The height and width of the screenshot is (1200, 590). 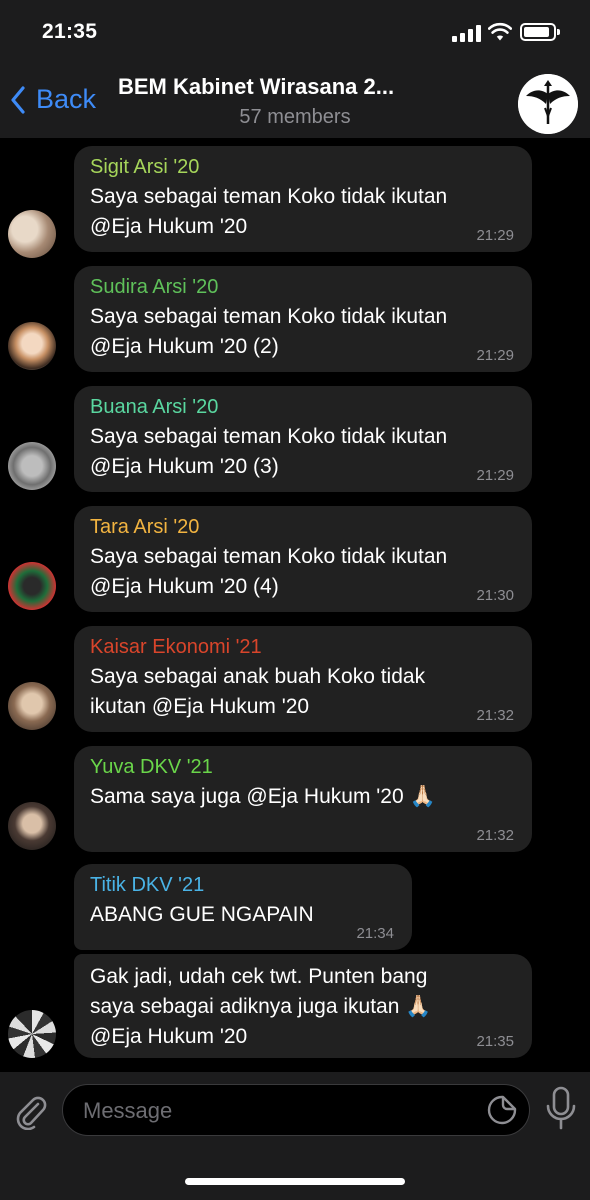 I want to click on group-logo-icon, so click(x=548, y=104).